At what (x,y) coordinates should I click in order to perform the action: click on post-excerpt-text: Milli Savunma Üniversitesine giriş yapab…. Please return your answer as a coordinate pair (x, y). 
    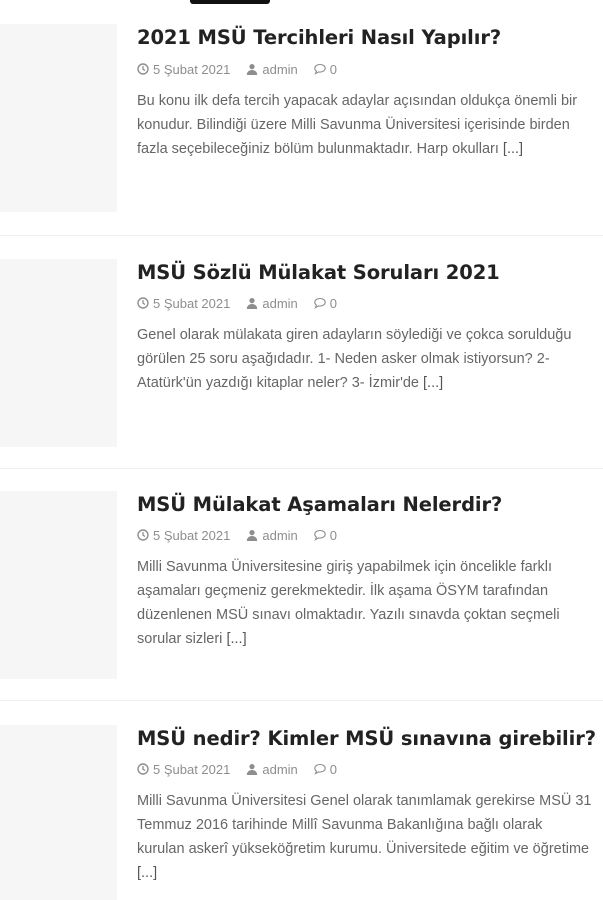
    Looking at the image, I should click on (348, 603).